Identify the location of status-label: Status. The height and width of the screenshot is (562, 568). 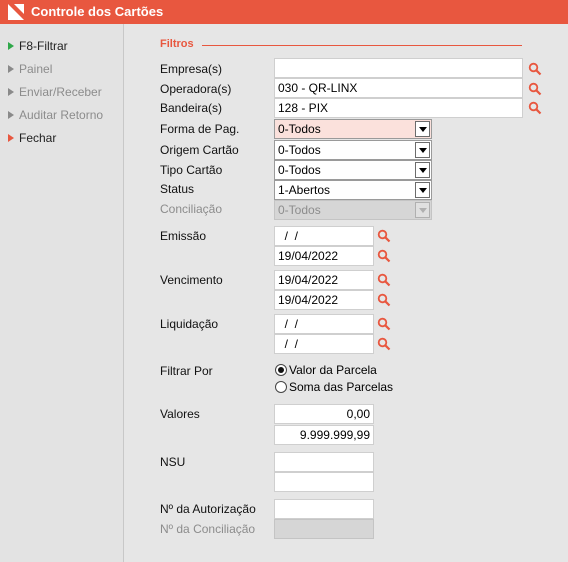
(177, 189).